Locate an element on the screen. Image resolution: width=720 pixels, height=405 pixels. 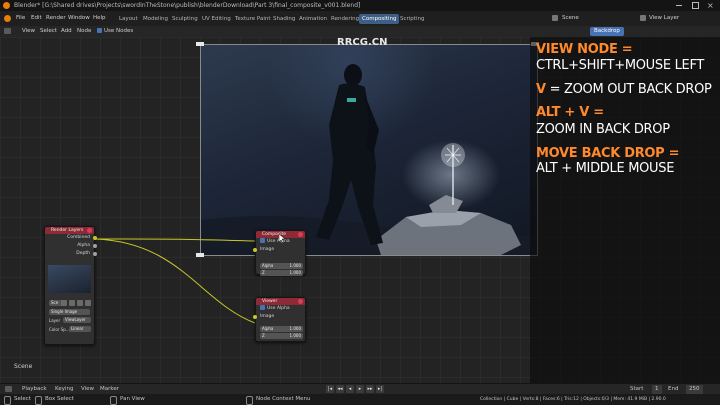
maximize-icon is located at coordinates (695, 5).